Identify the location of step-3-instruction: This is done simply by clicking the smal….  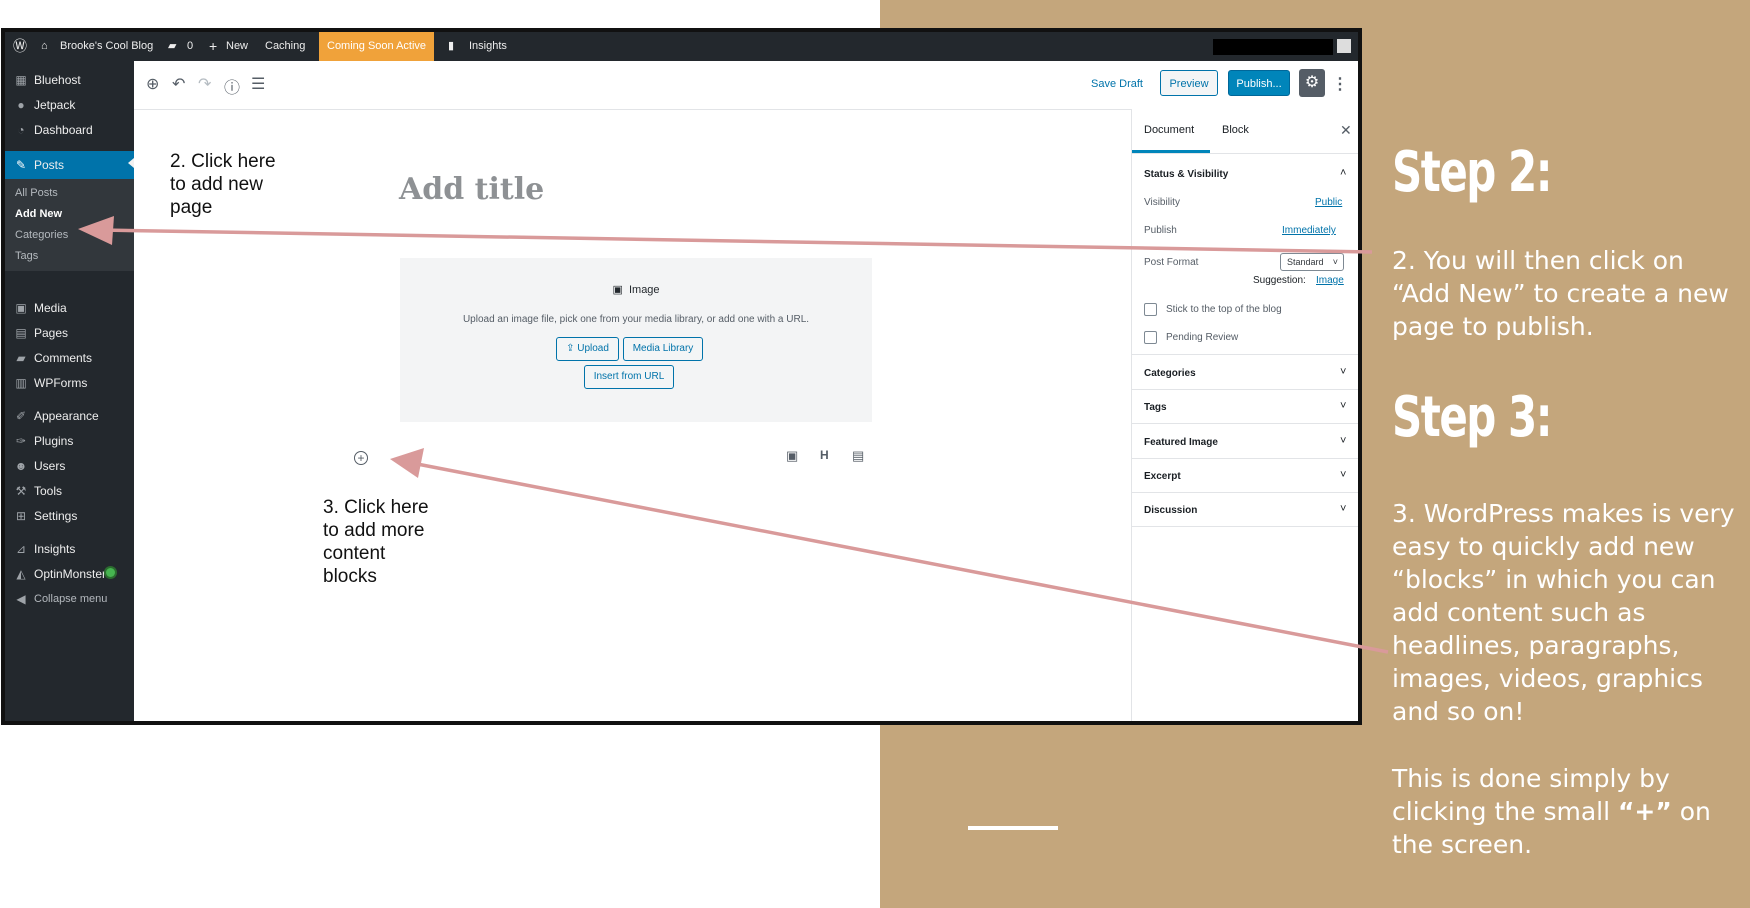
(1551, 811).